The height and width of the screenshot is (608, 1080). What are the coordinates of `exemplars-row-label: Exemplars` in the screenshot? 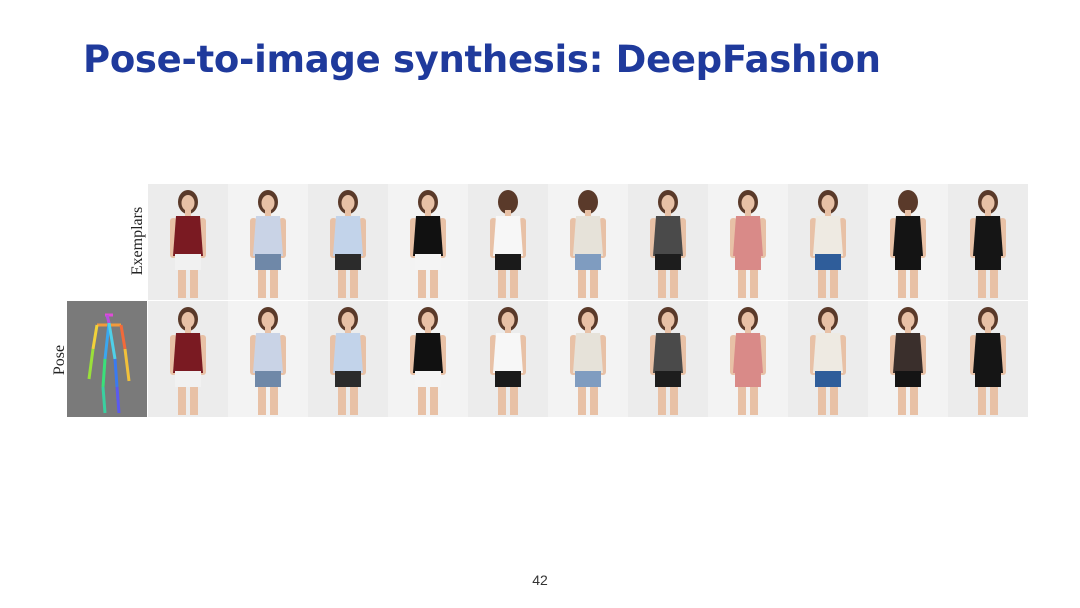 It's located at (137, 241).